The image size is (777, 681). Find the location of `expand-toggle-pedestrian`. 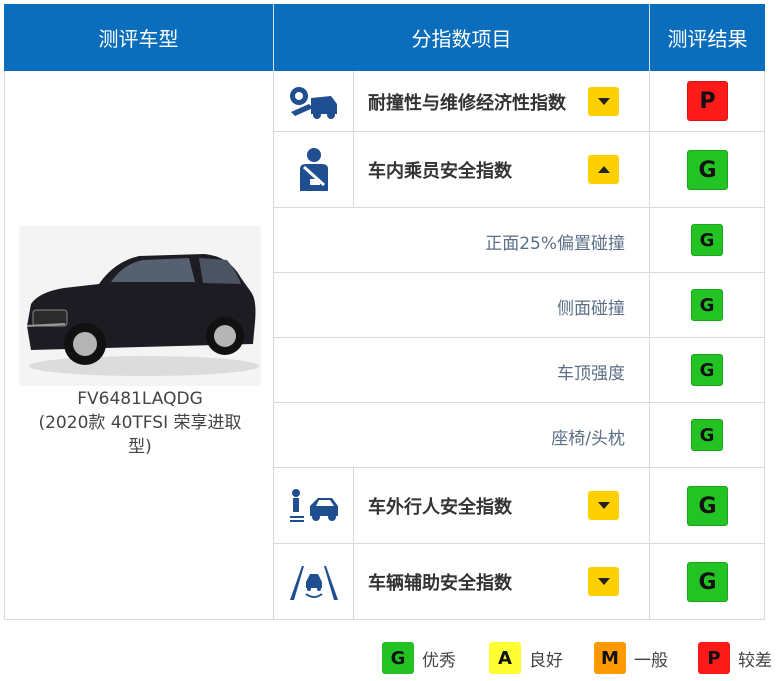

expand-toggle-pedestrian is located at coordinates (603, 505).